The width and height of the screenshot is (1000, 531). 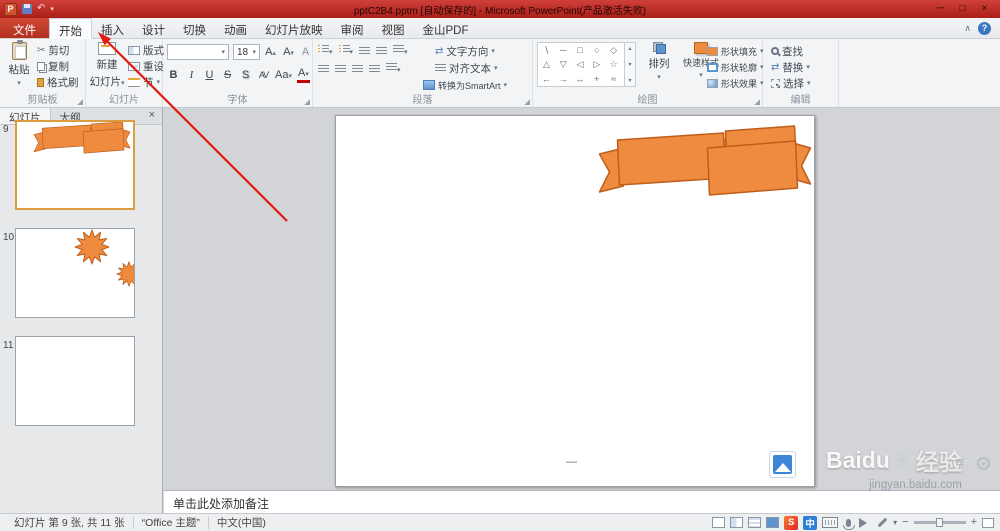 What do you see at coordinates (288, 52) in the screenshot?
I see `shrink-font-button: A▾` at bounding box center [288, 52].